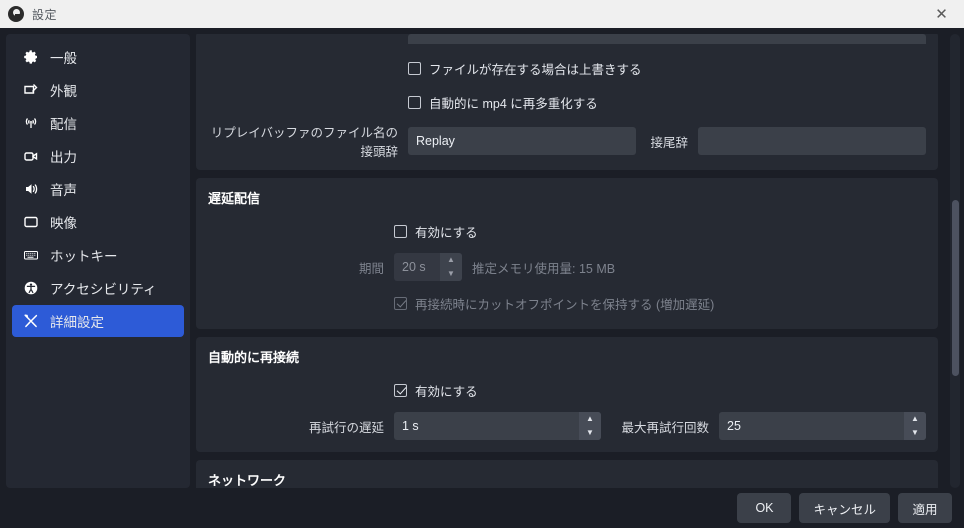 This screenshot has height=528, width=964. I want to click on retry-delay-label: 再試行の遅延, so click(346, 427).